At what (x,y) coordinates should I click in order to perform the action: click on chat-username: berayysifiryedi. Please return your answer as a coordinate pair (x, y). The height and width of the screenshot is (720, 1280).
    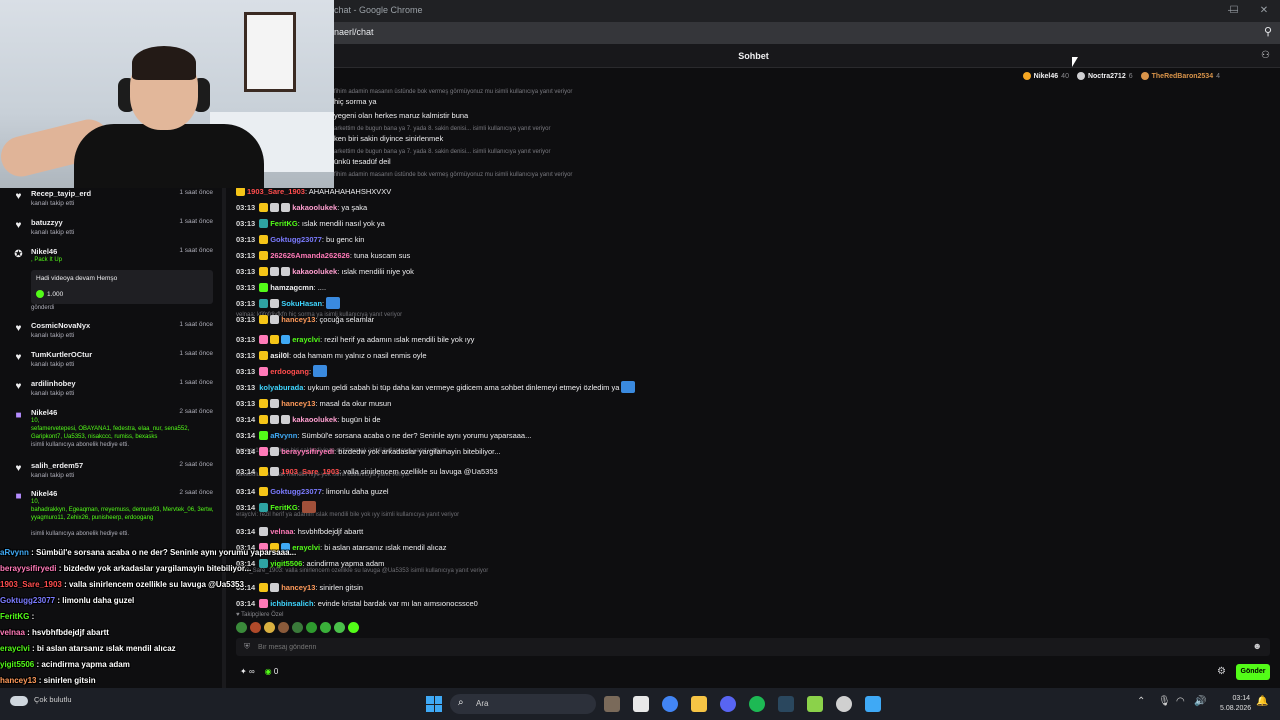
    Looking at the image, I should click on (307, 451).